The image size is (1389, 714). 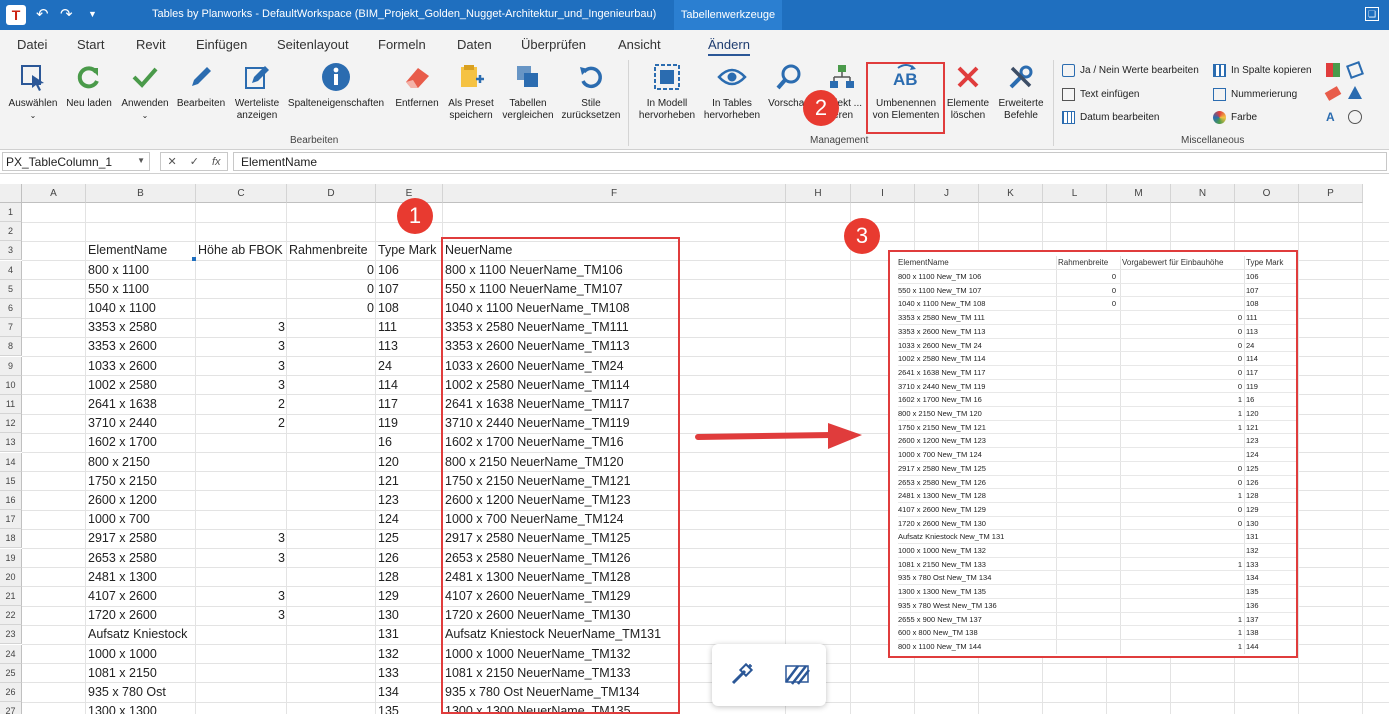 I want to click on neu-laden-button: Neu laden, so click(x=89, y=85).